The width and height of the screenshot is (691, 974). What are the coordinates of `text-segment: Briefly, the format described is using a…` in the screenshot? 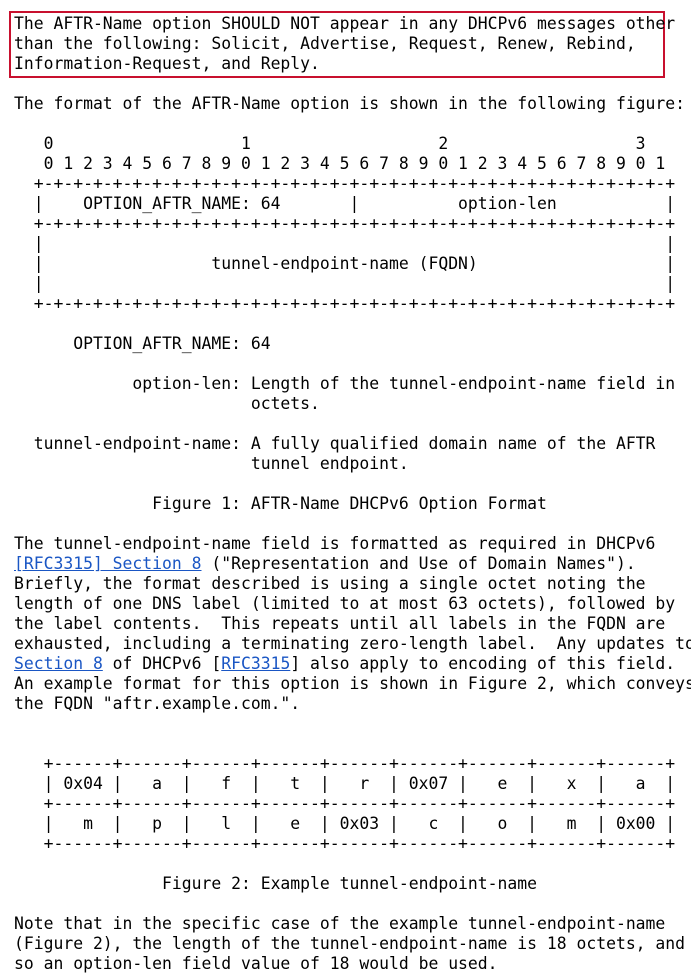 It's located at (330, 583).